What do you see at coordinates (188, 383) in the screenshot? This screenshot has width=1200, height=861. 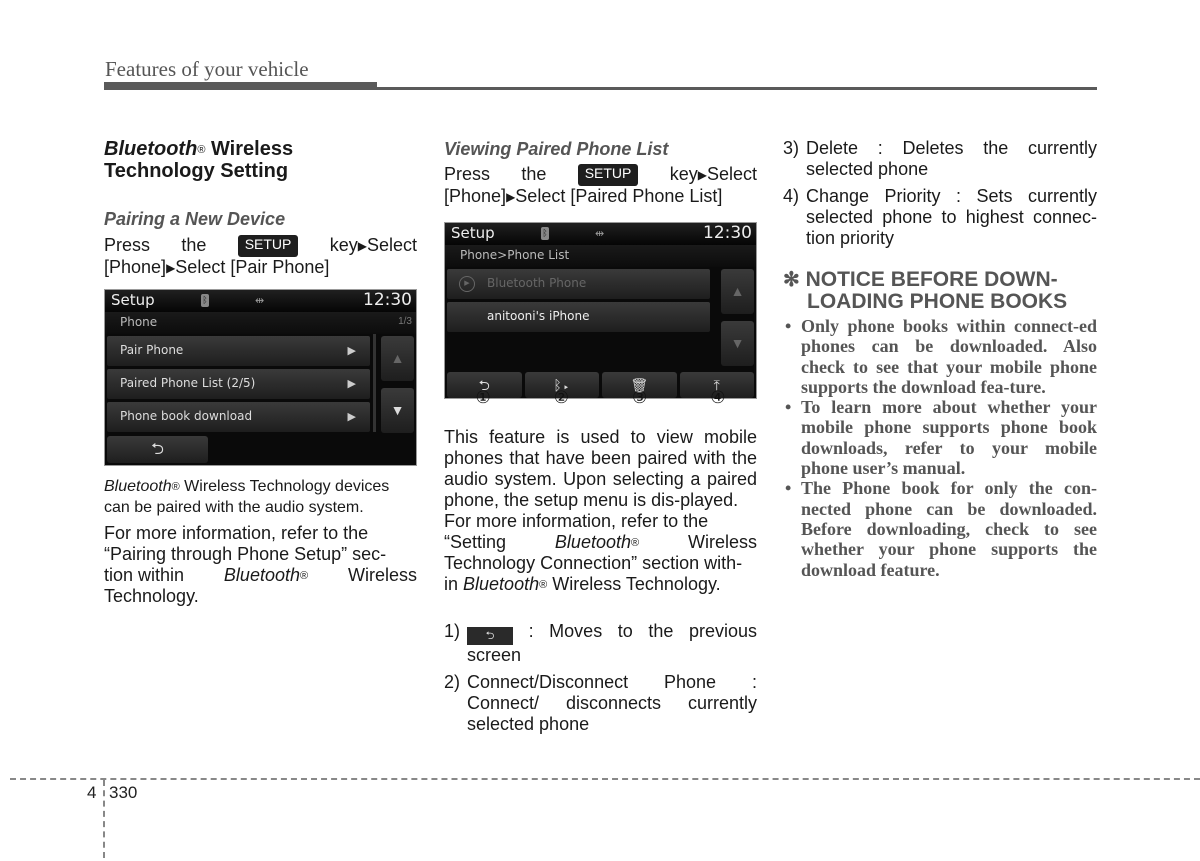 I see `menu-item-label: Paired Phone List (2/5)` at bounding box center [188, 383].